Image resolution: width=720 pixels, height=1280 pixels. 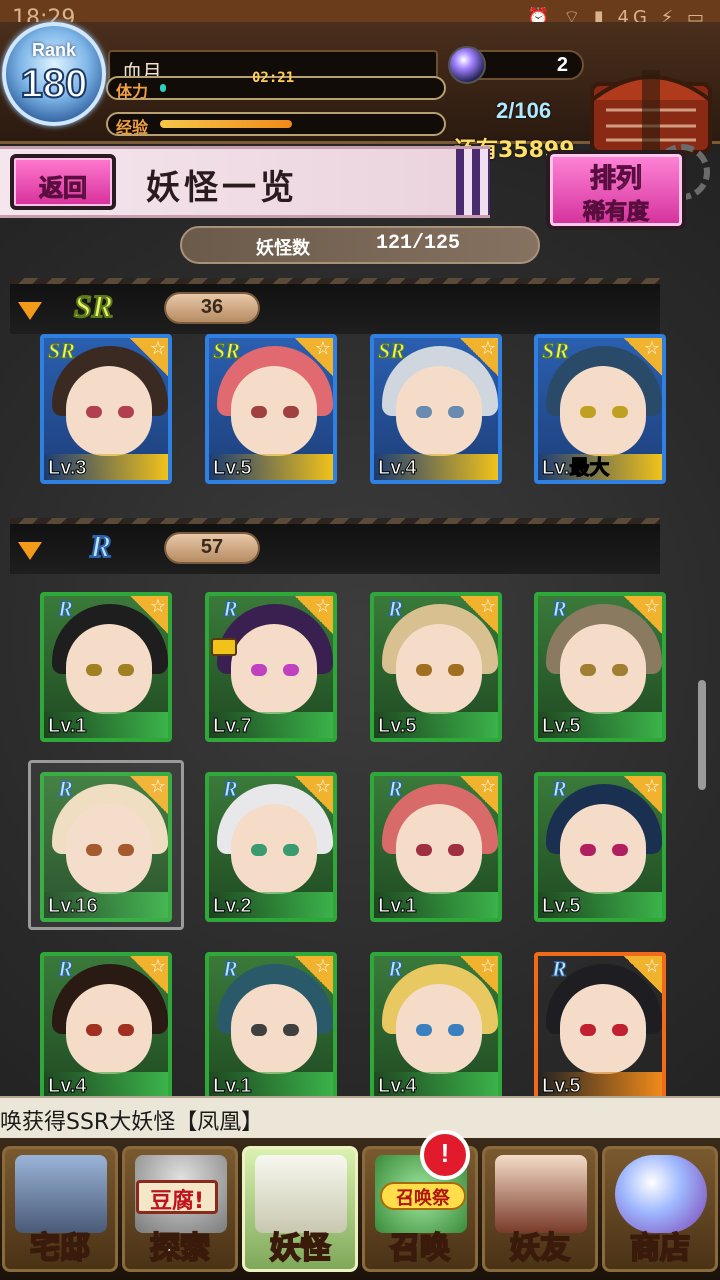 What do you see at coordinates (106, 409) in the screenshot?
I see `youkai-card: ☆ SR Lv.3` at bounding box center [106, 409].